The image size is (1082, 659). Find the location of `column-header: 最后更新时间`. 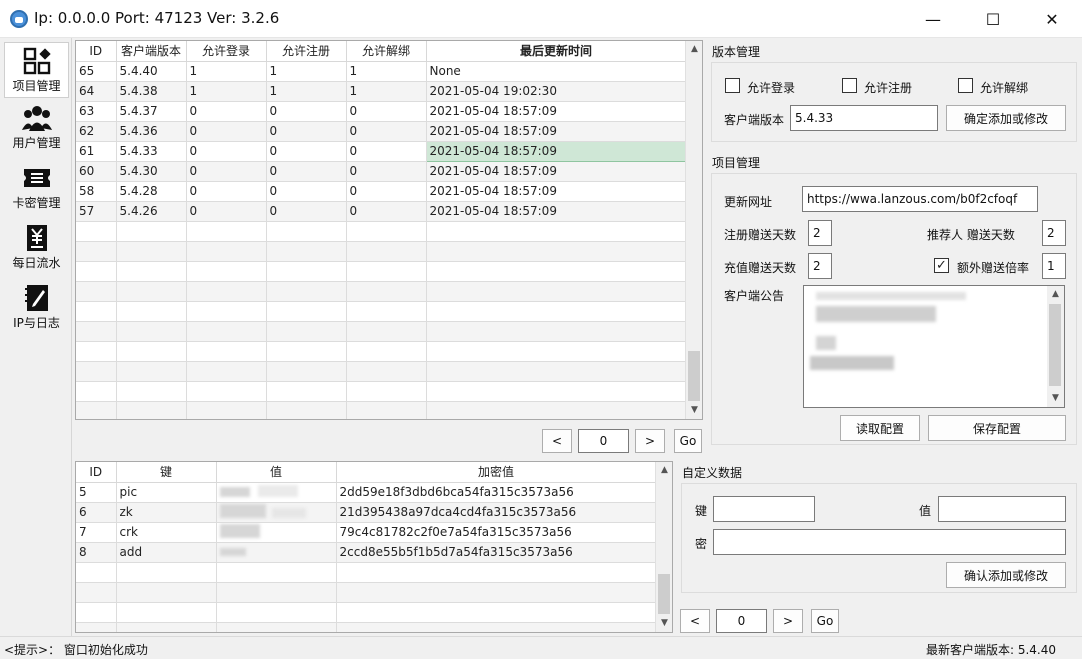

column-header: 最后更新时间 is located at coordinates (556, 51).